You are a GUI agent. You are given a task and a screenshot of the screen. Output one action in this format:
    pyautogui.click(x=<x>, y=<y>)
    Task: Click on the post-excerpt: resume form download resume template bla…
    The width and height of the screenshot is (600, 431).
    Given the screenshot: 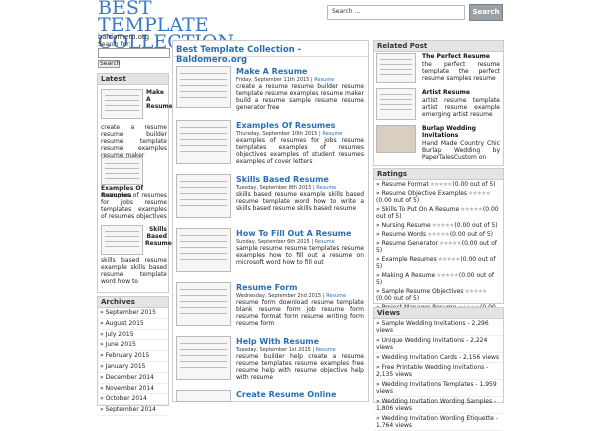 What is the action you would take?
    pyautogui.click(x=300, y=313)
    